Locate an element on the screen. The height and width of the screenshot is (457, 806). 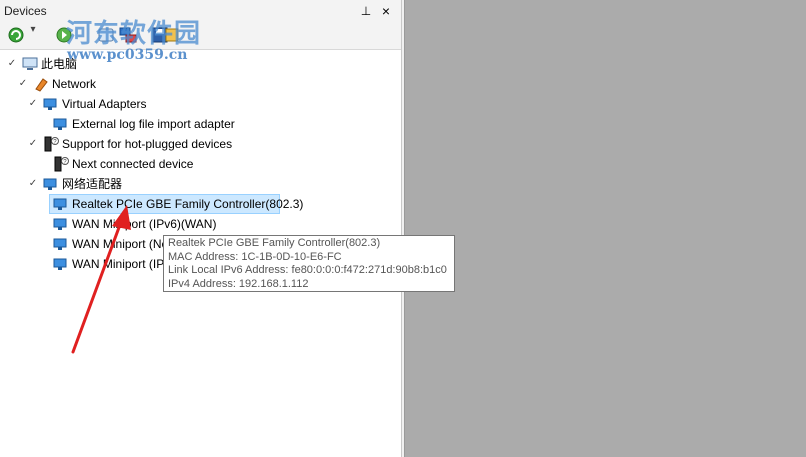
chevron-down-icon: ▾ is located at coordinates (33, 34).